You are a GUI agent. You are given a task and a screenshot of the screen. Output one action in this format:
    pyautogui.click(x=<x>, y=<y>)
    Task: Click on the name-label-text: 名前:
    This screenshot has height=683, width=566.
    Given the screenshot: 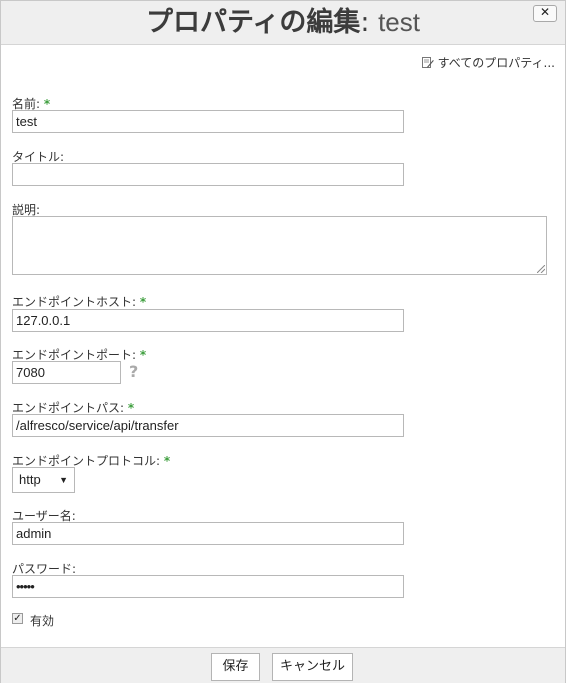 What is the action you would take?
    pyautogui.click(x=26, y=104)
    